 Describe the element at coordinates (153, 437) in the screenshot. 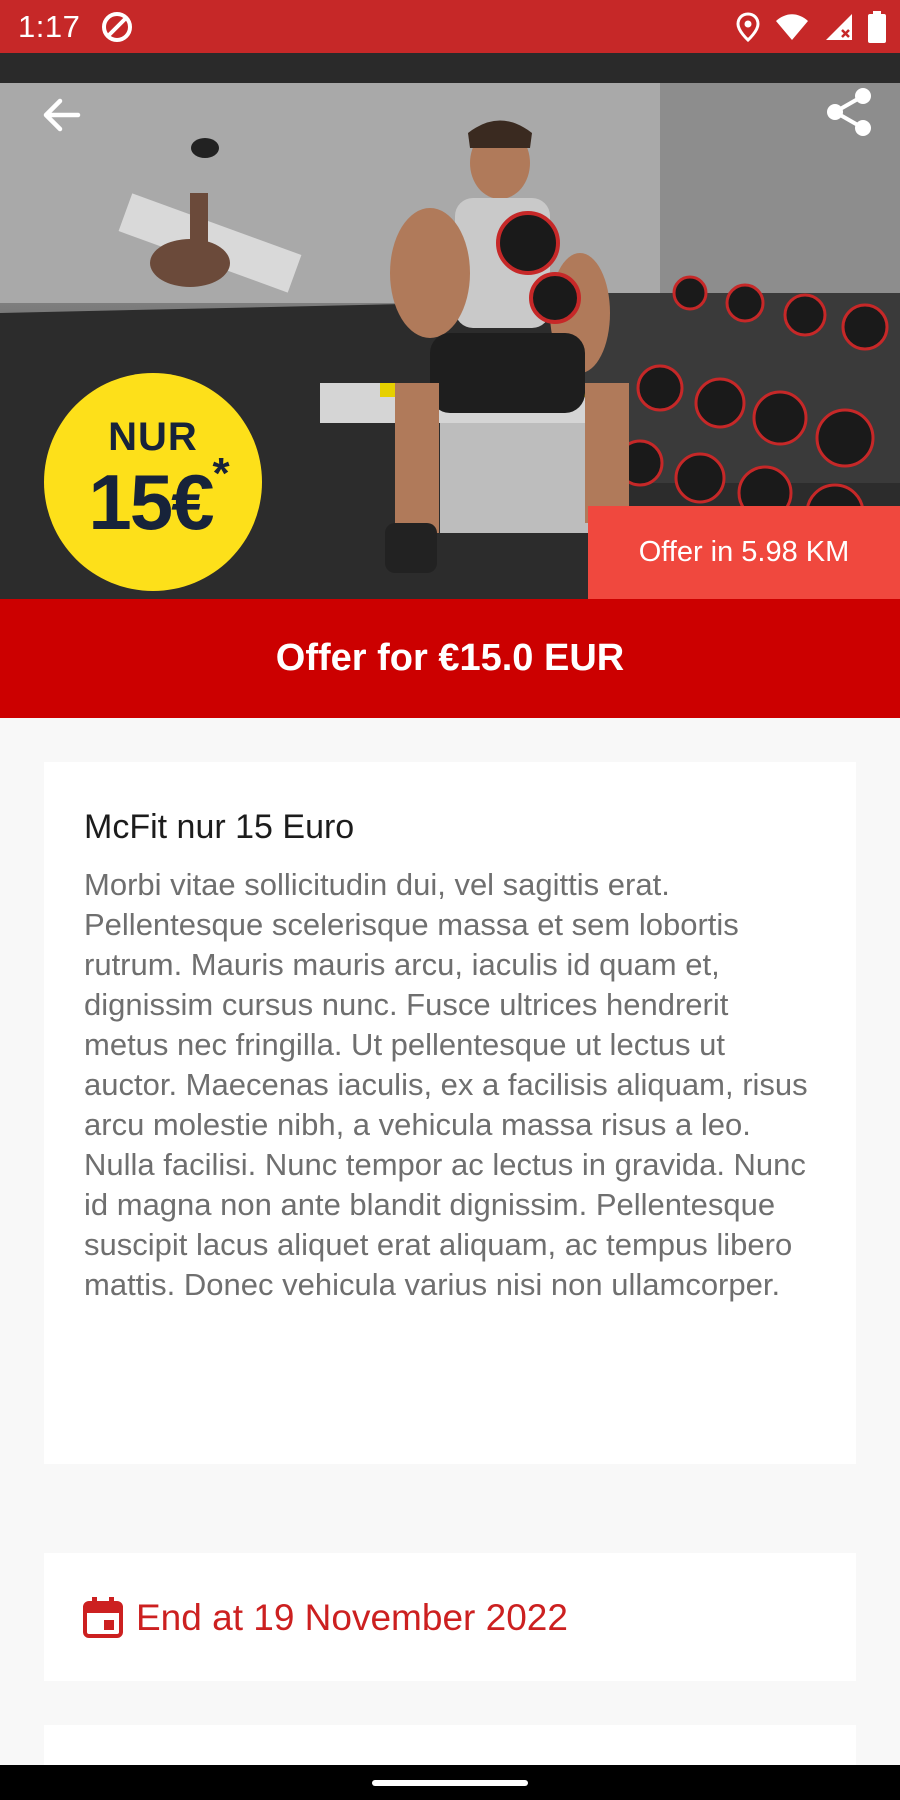

I see `badge-top-text: NUR` at that location.